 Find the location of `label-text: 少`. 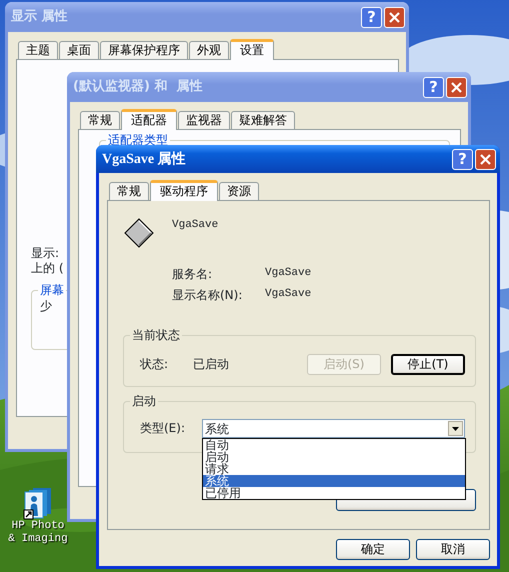

label-text: 少 is located at coordinates (46, 306).